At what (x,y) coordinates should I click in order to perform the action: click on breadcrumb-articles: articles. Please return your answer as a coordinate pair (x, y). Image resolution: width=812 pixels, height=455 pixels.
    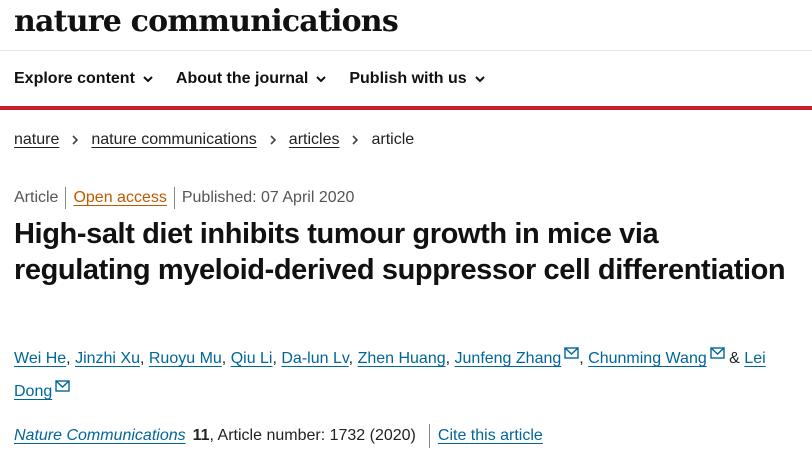
    Looking at the image, I should click on (314, 140).